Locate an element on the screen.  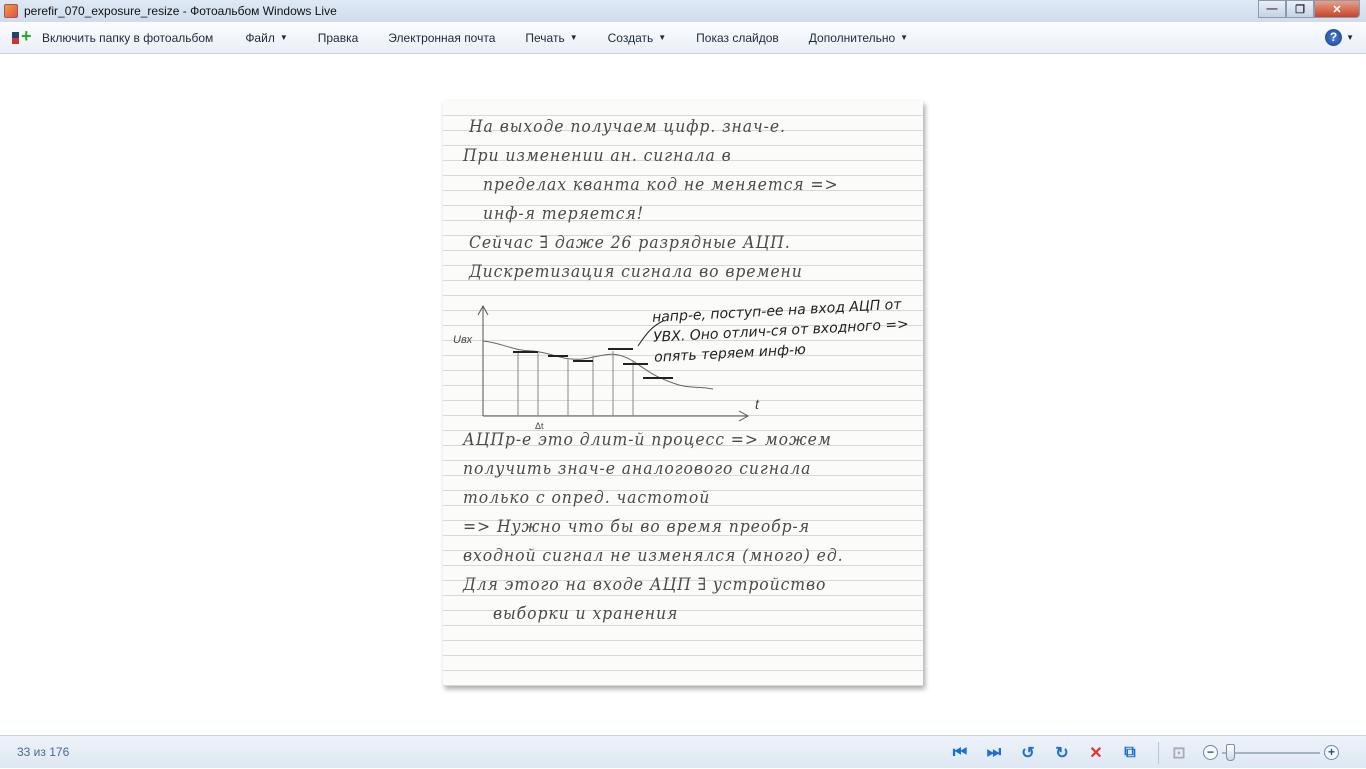
file-label: Файл is located at coordinates (260, 37).